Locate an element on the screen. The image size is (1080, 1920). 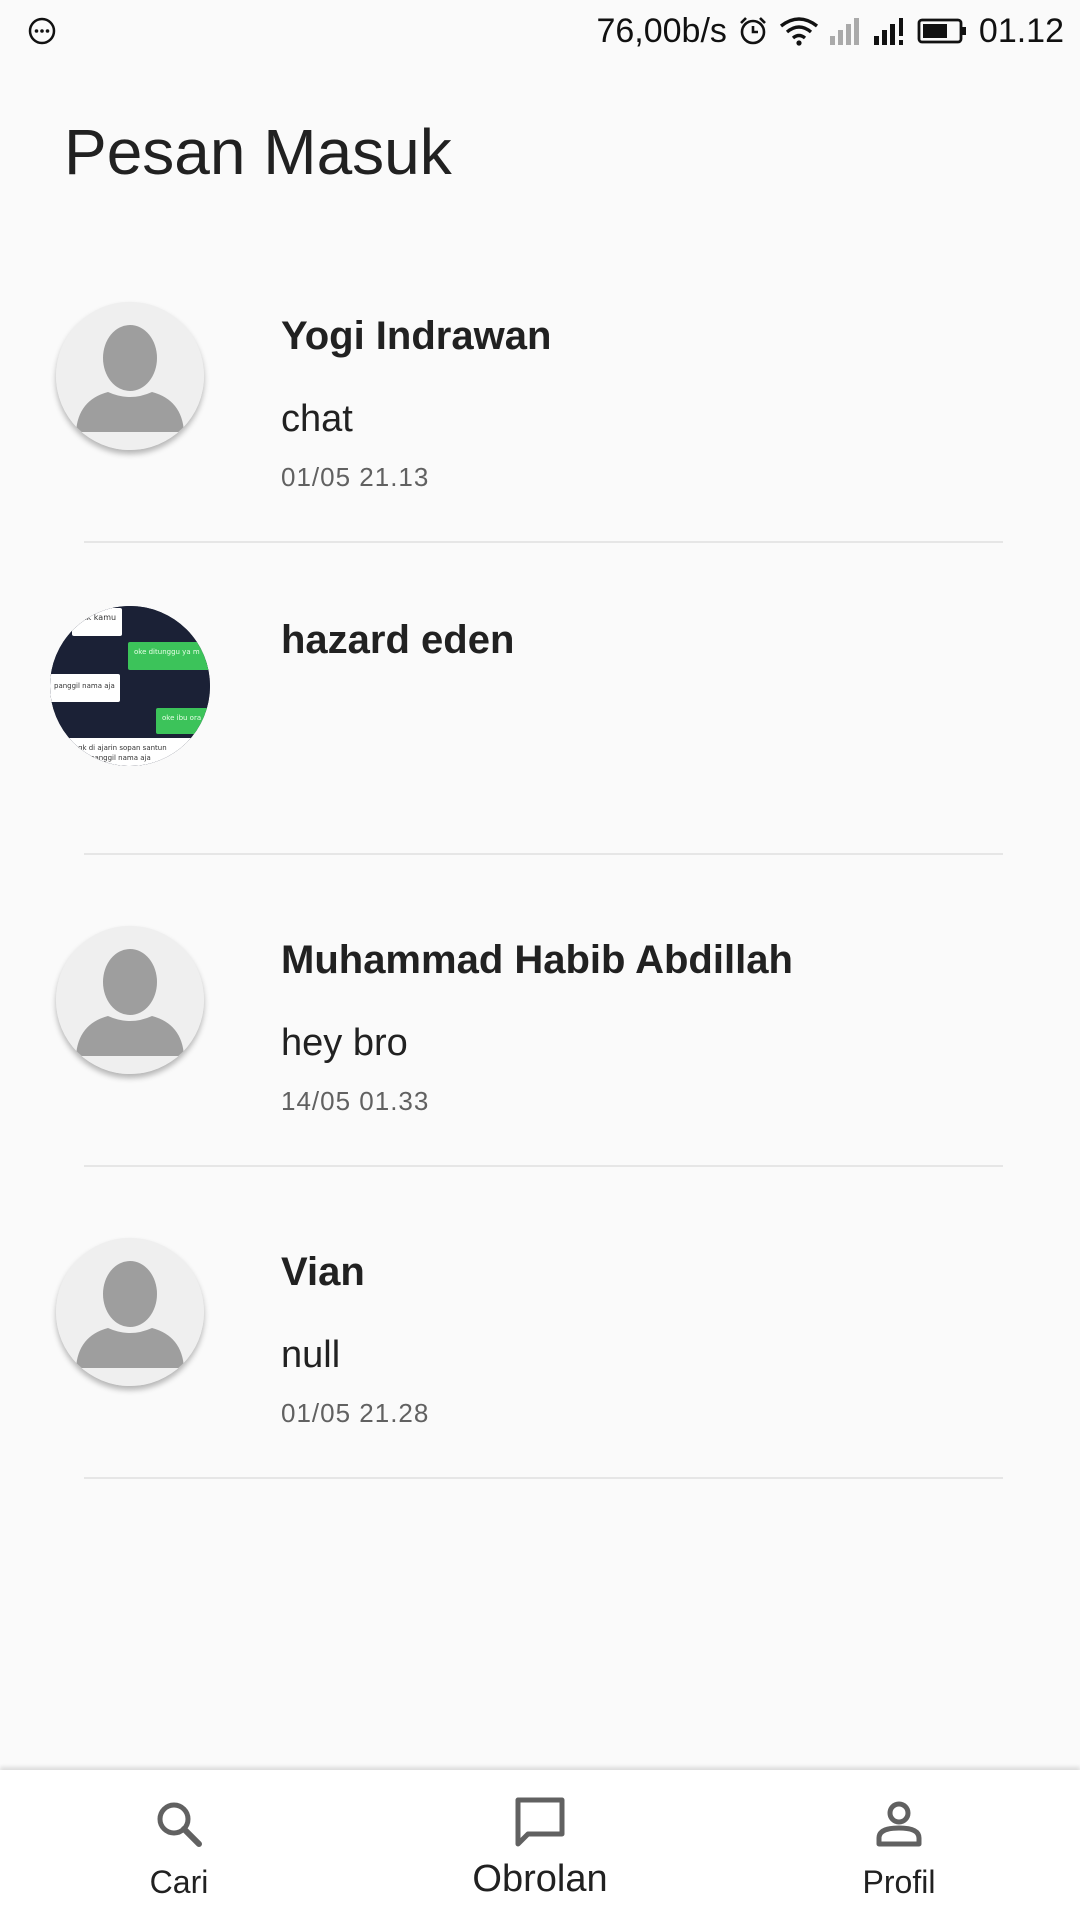
nav-label: Profil is located at coordinates (899, 1882).